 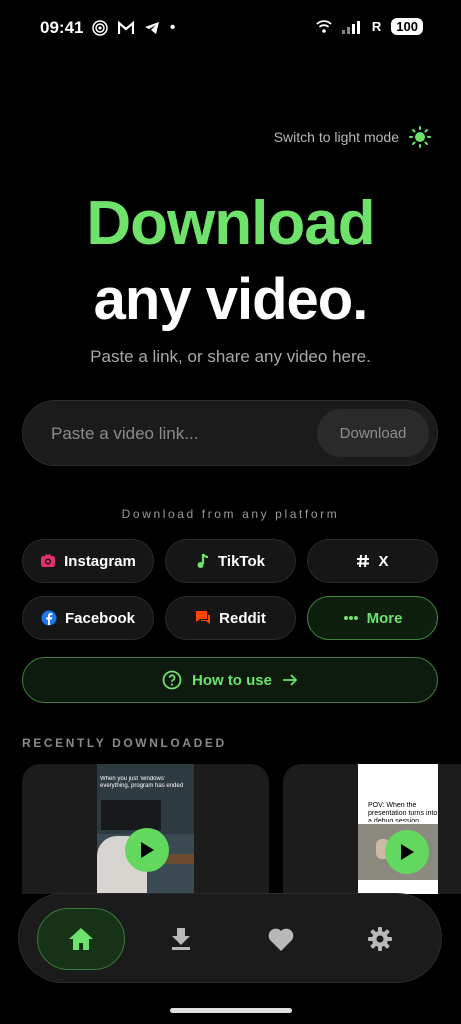 I want to click on video-link-input-container: Download, so click(x=230, y=433).